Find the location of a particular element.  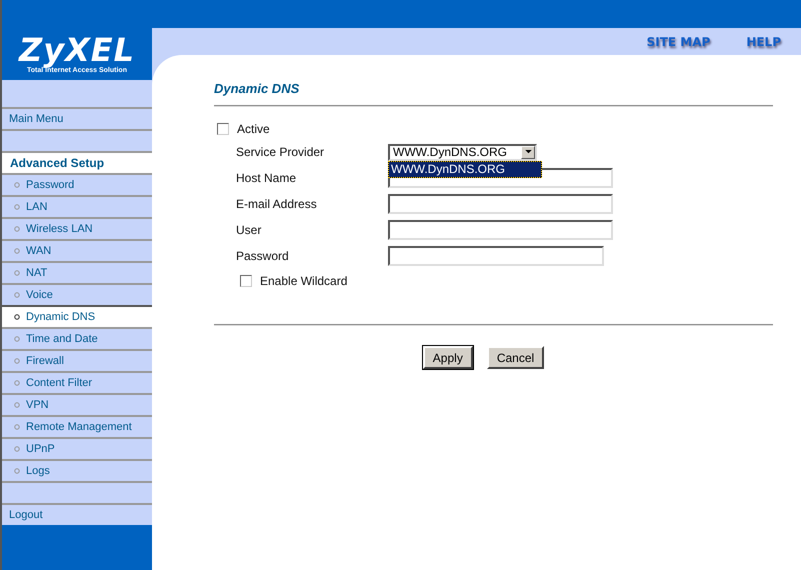

active-label: Active is located at coordinates (253, 129).